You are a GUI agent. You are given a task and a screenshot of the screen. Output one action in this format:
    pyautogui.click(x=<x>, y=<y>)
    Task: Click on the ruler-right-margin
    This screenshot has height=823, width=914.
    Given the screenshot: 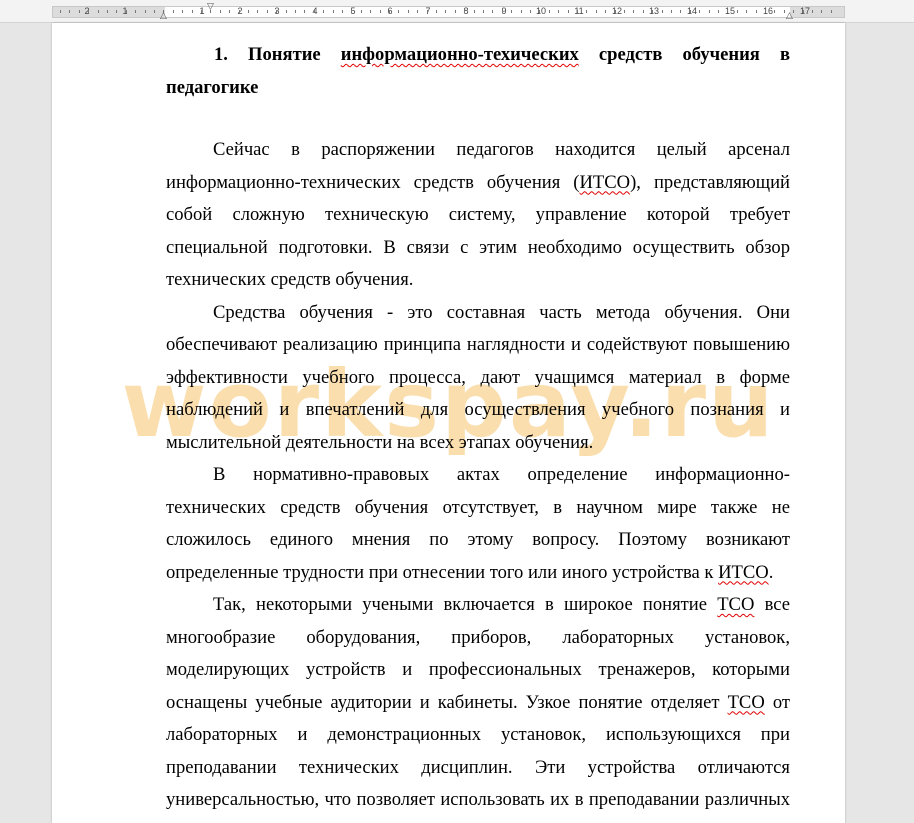 What is the action you would take?
    pyautogui.click(x=817, y=12)
    